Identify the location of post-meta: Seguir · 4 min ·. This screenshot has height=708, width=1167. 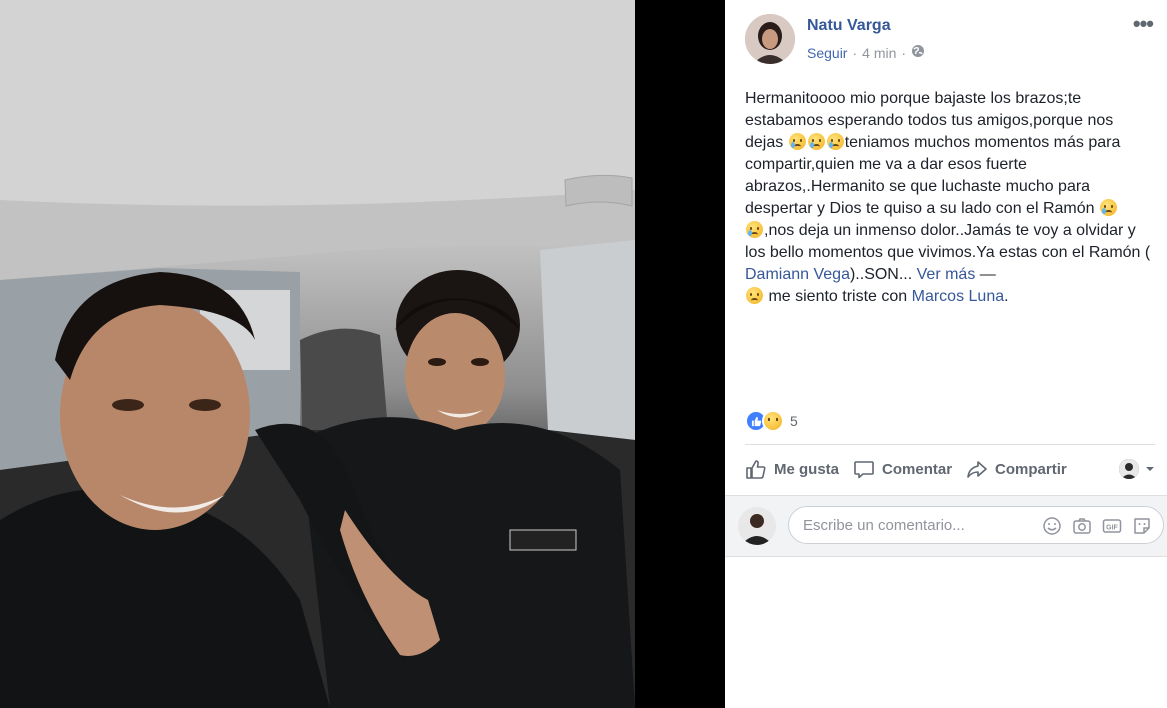
(866, 52).